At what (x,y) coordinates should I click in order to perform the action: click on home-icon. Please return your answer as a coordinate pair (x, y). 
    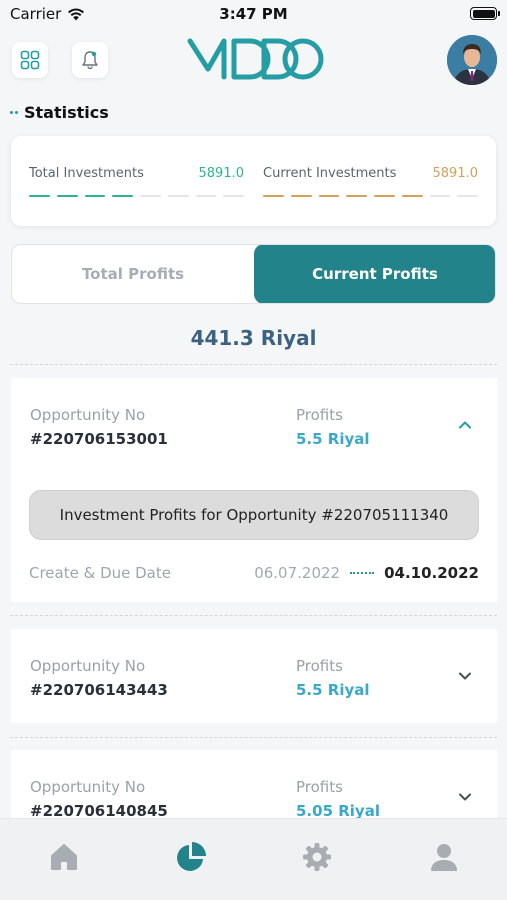
    Looking at the image, I should click on (64, 857).